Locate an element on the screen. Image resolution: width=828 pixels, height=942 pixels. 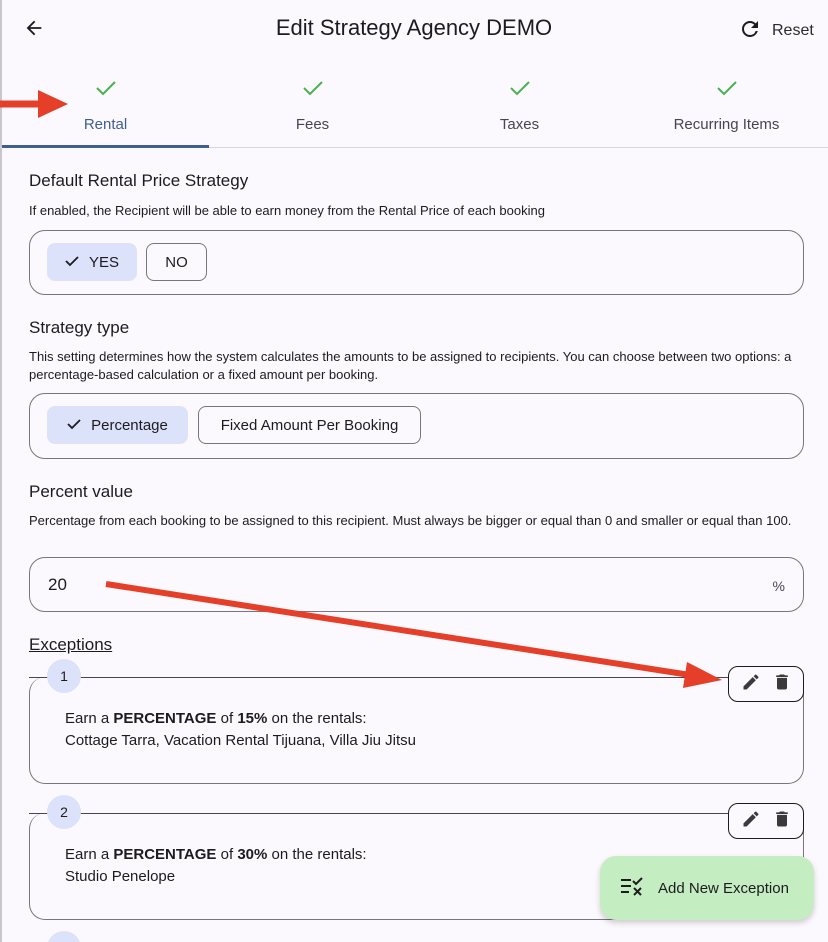
exception-number-badge: 2 is located at coordinates (64, 812).